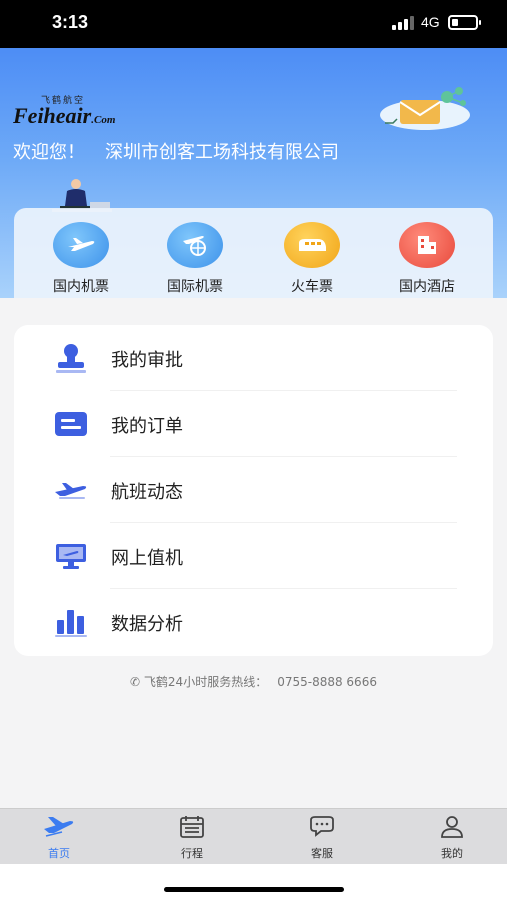 The image size is (507, 900). Describe the element at coordinates (147, 492) in the screenshot. I see `menu-label: 航班动态` at that location.